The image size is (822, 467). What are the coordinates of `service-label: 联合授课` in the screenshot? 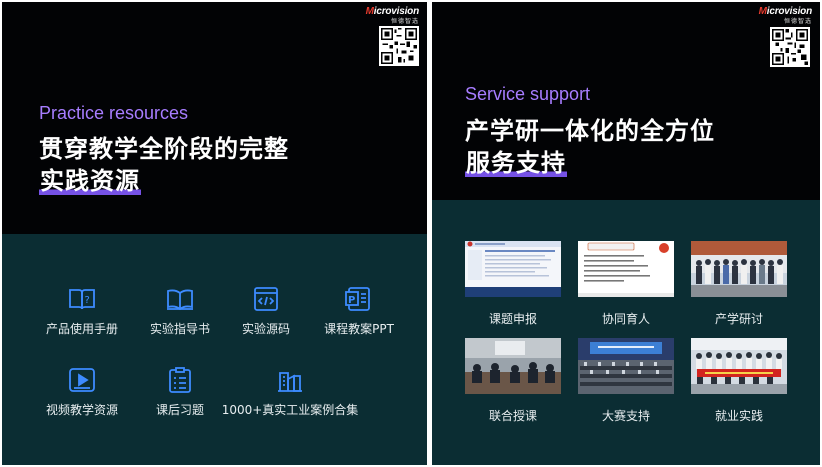 It's located at (512, 416).